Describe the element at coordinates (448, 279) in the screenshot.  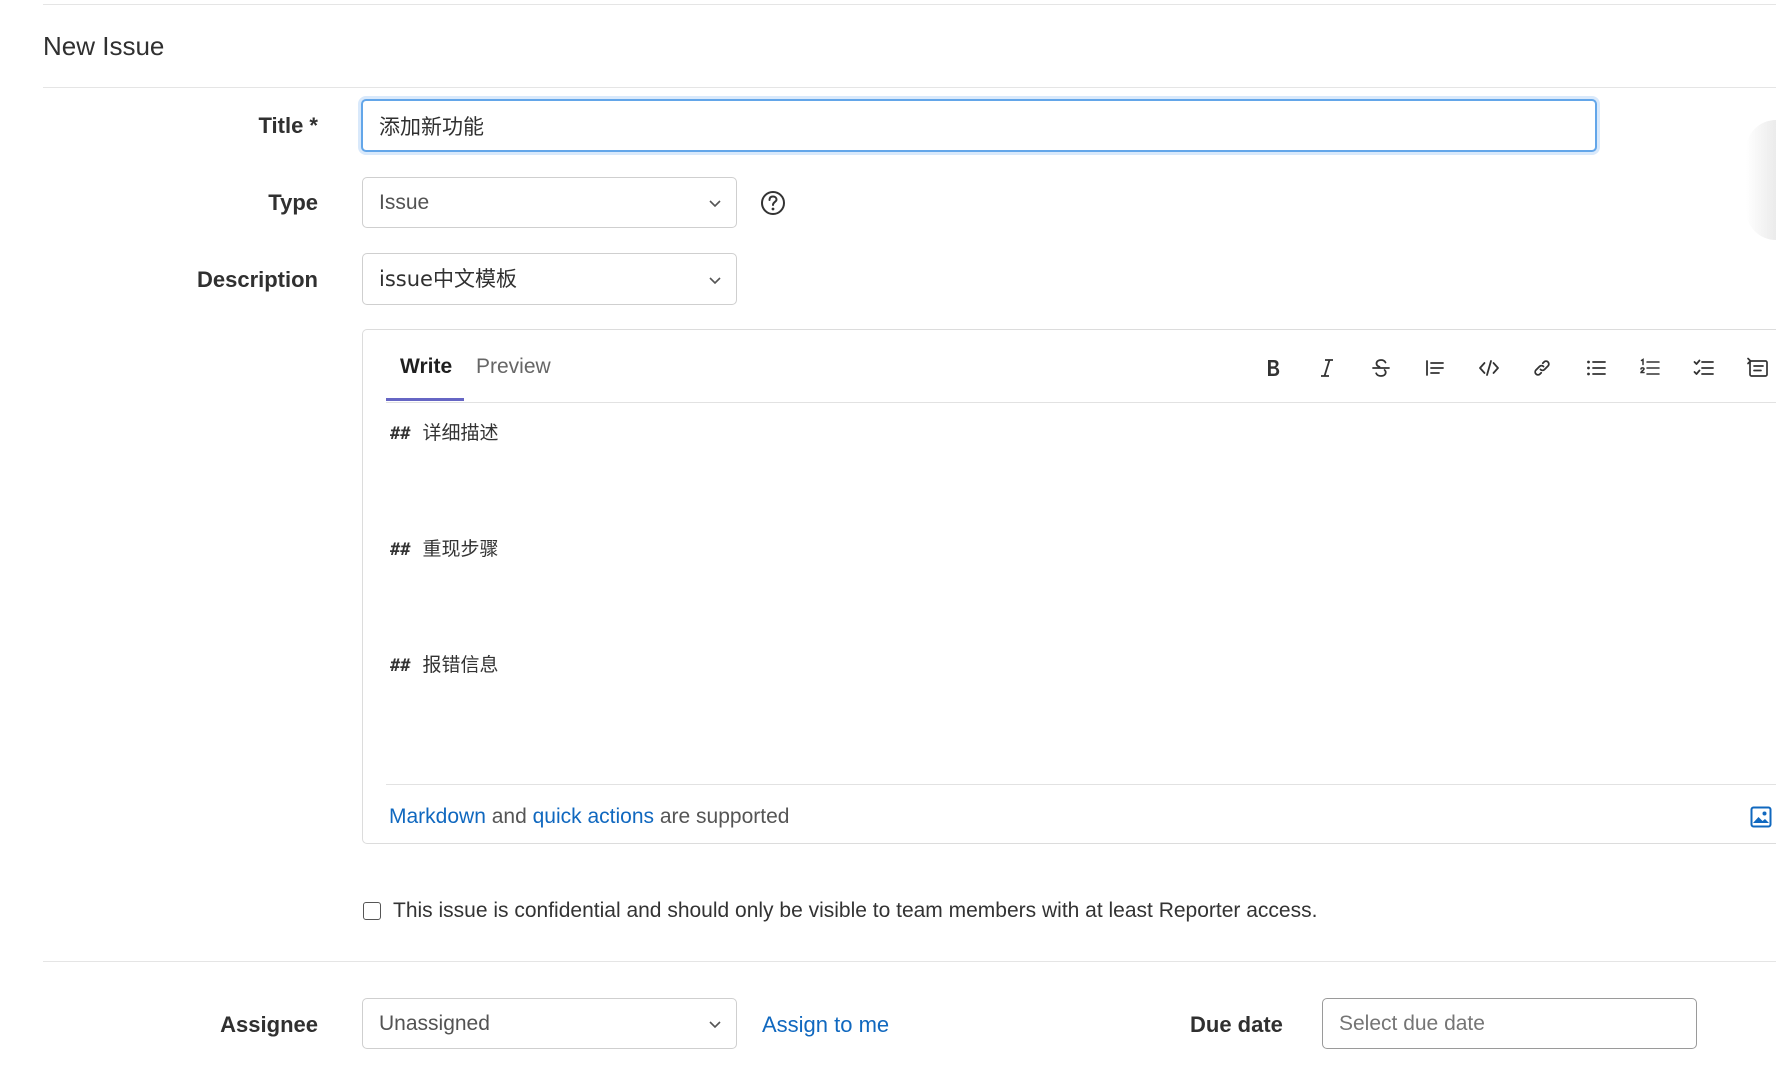
I see `description-template-value: issue中文模板` at that location.